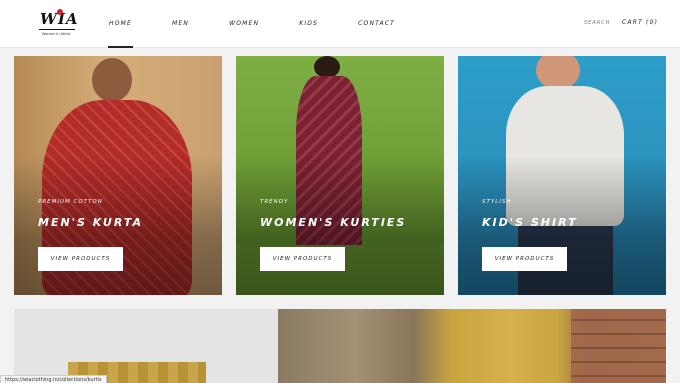 This screenshot has height=383, width=680. What do you see at coordinates (57, 29) in the screenshot?
I see `logo-underline` at bounding box center [57, 29].